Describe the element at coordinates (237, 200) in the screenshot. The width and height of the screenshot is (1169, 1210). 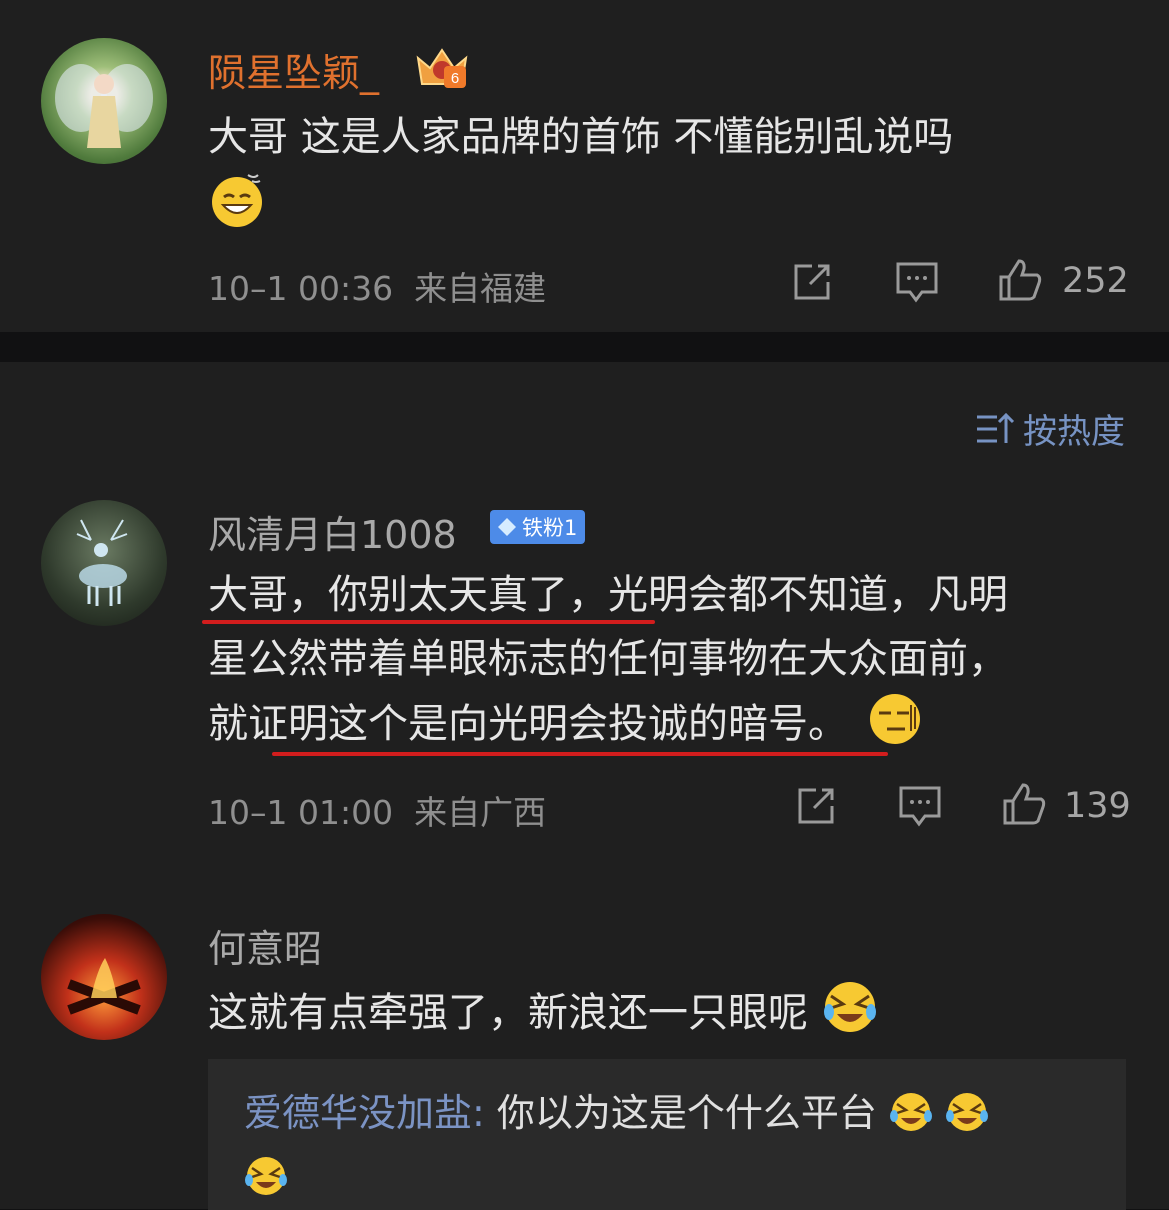
I see `grinning-sweat-emoji` at that location.